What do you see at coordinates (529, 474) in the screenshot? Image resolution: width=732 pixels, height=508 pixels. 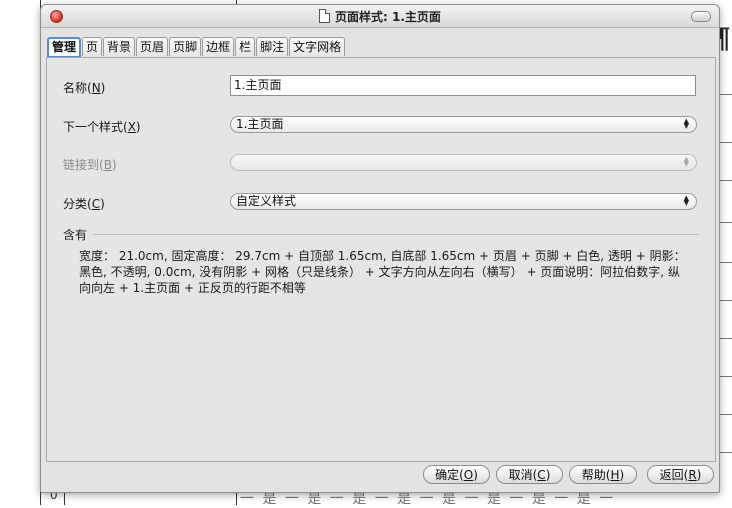 I see `cancel-button: 取消(C)` at bounding box center [529, 474].